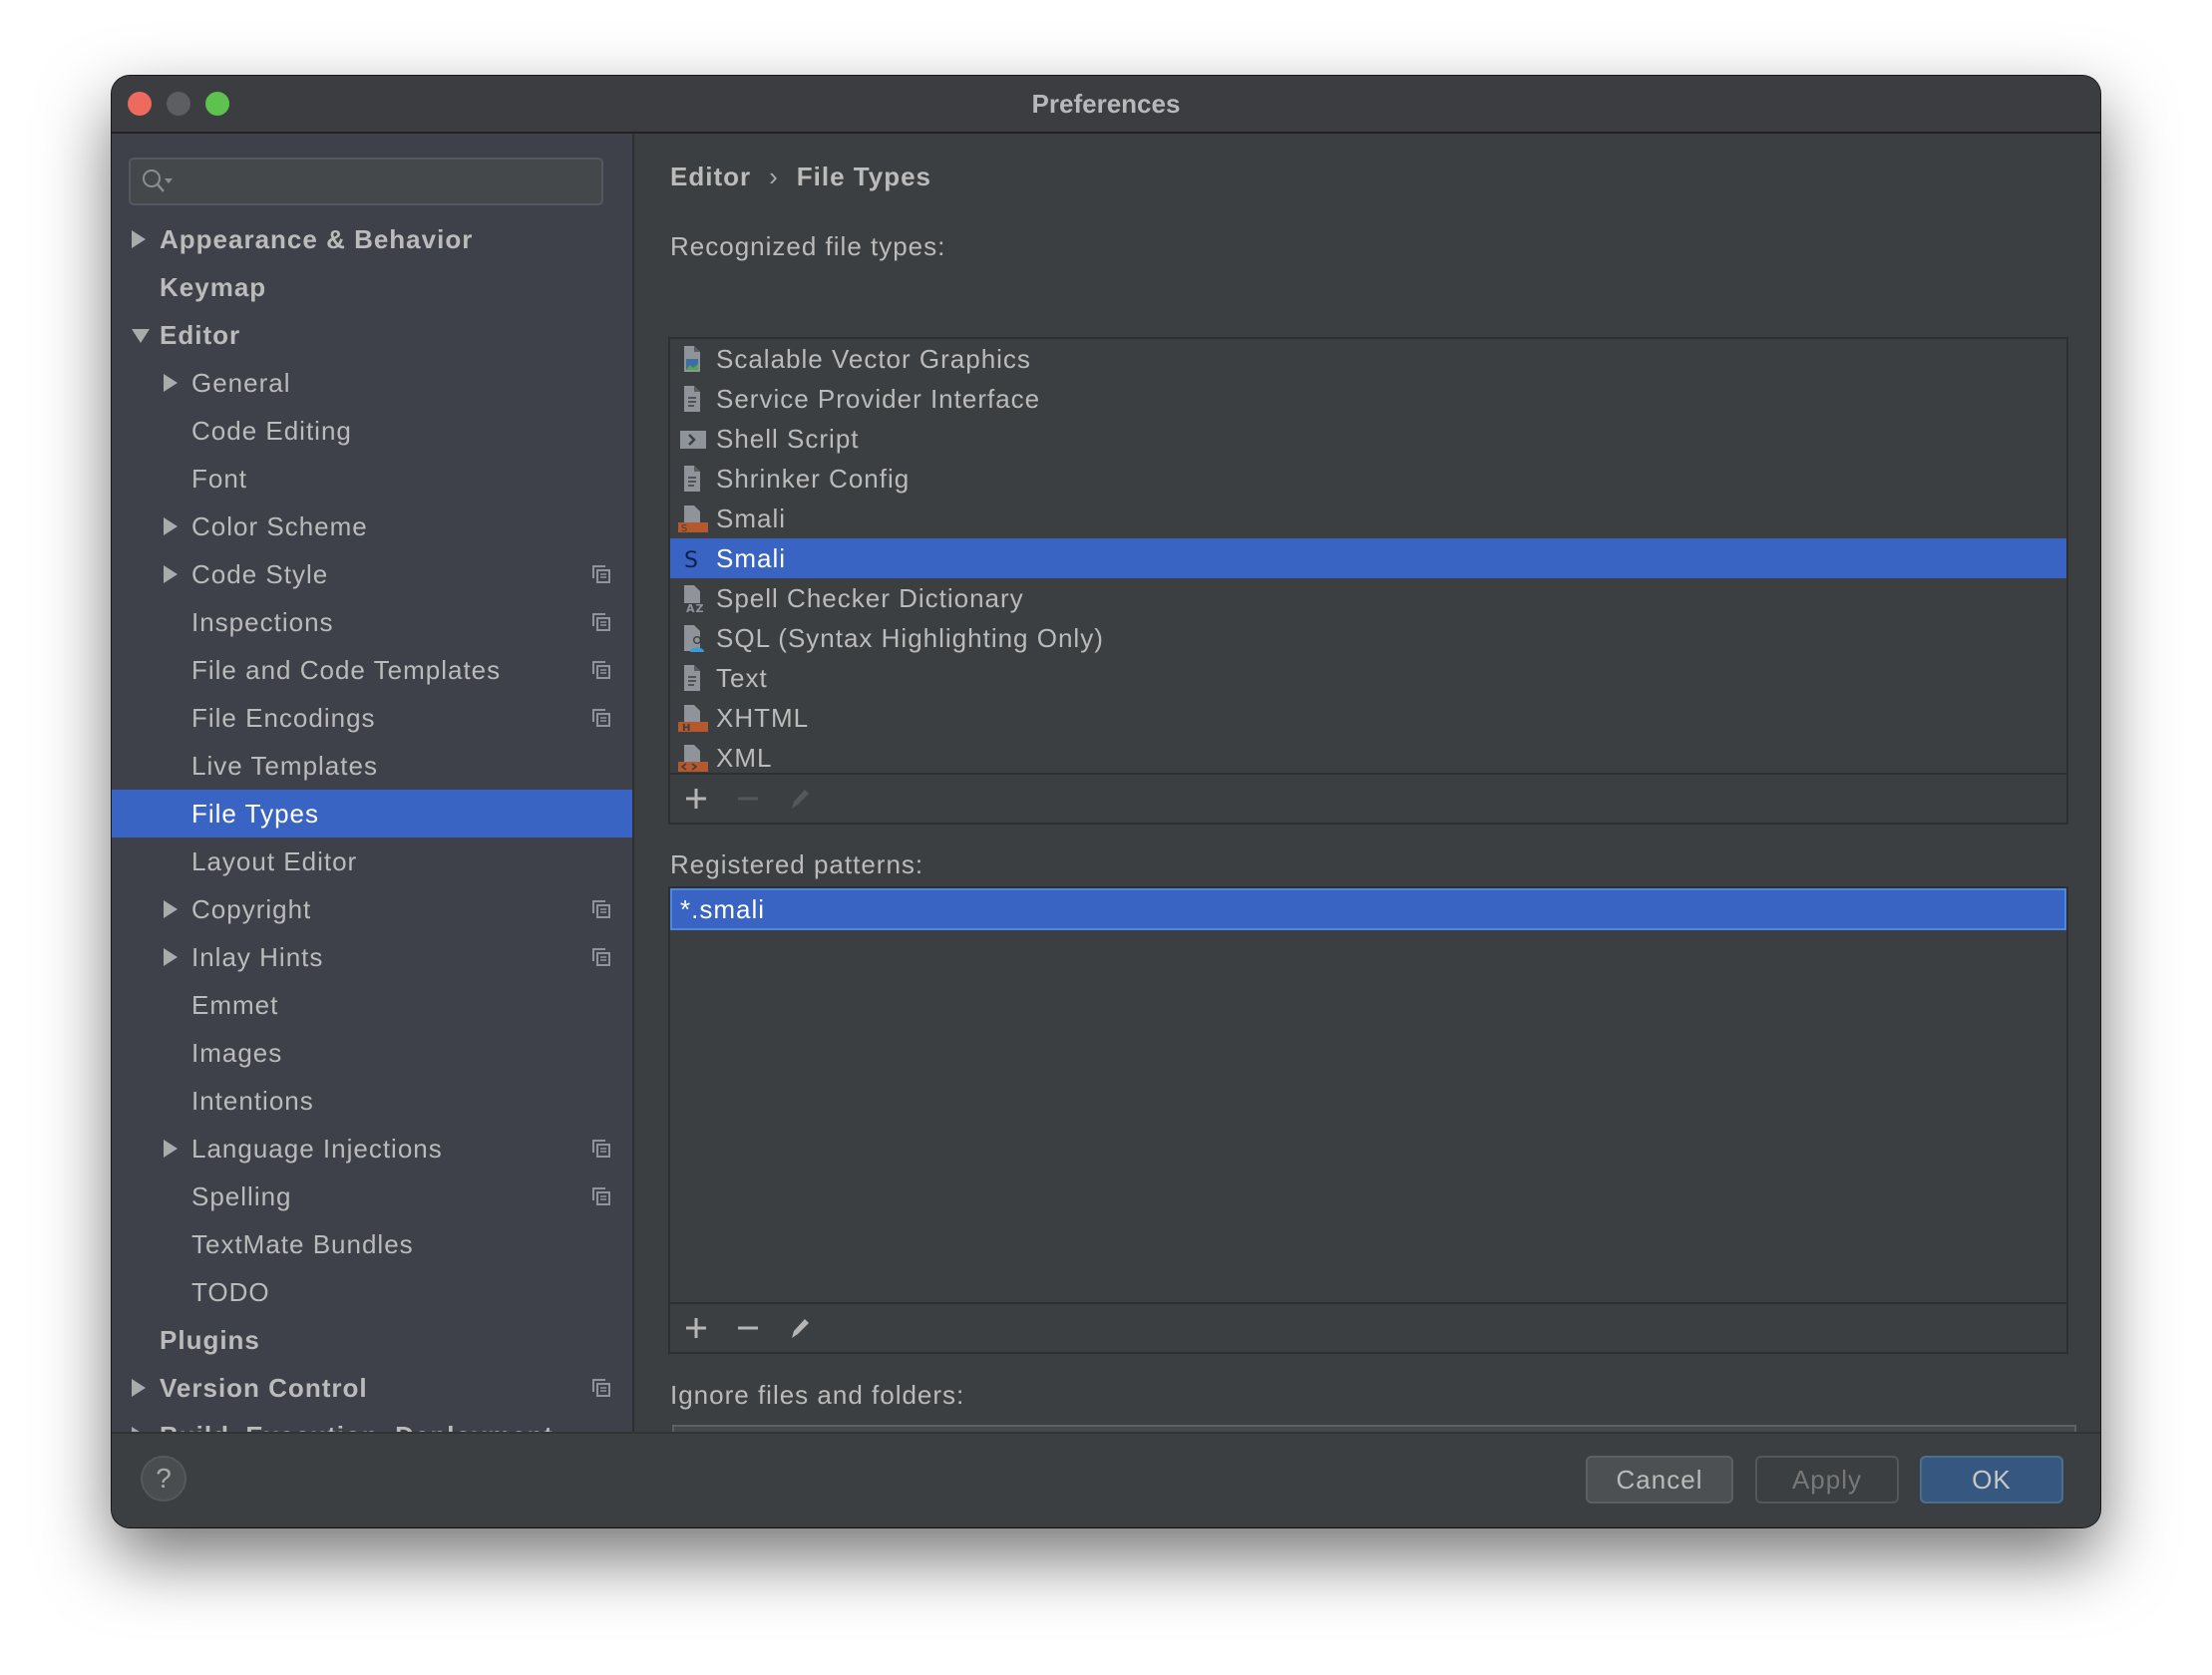 Image resolution: width=2212 pixels, height=1675 pixels. What do you see at coordinates (372, 287) in the screenshot?
I see `sidebar-item-keymap: Keymap` at bounding box center [372, 287].